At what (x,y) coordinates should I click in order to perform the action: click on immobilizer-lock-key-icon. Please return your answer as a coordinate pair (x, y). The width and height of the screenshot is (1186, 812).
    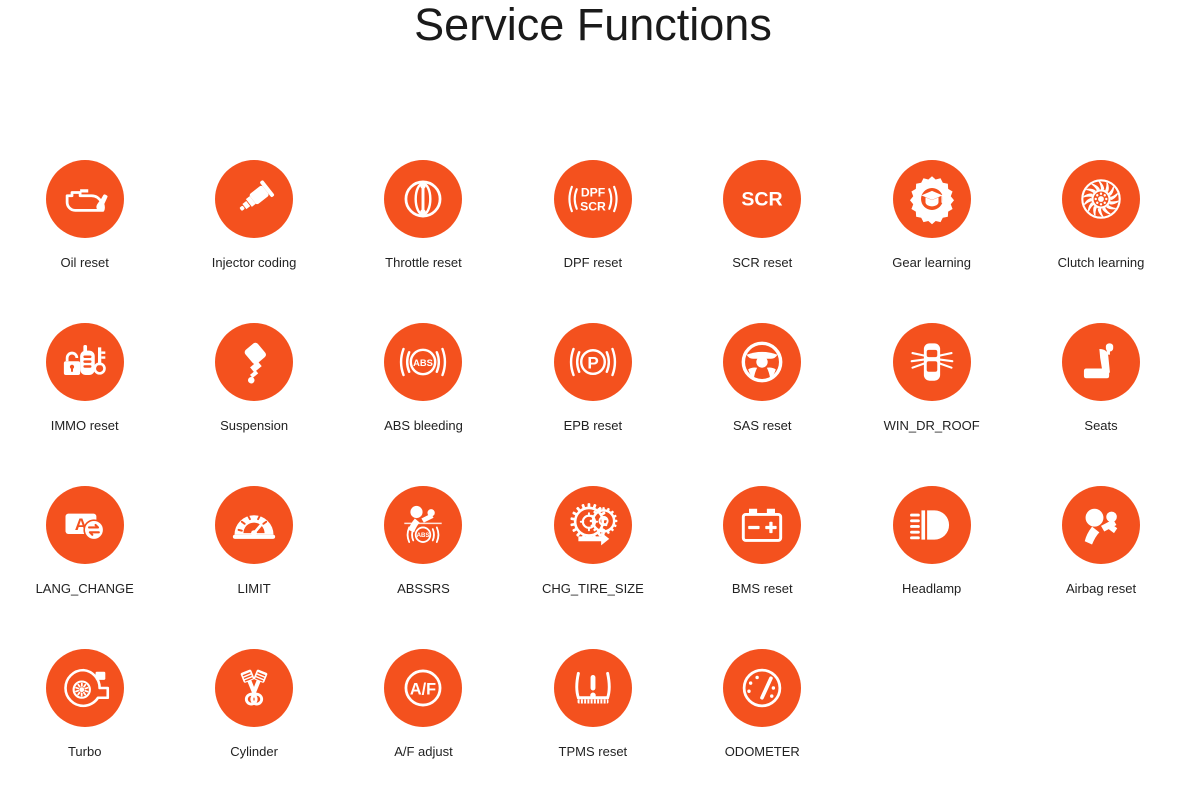
    Looking at the image, I should click on (84, 362).